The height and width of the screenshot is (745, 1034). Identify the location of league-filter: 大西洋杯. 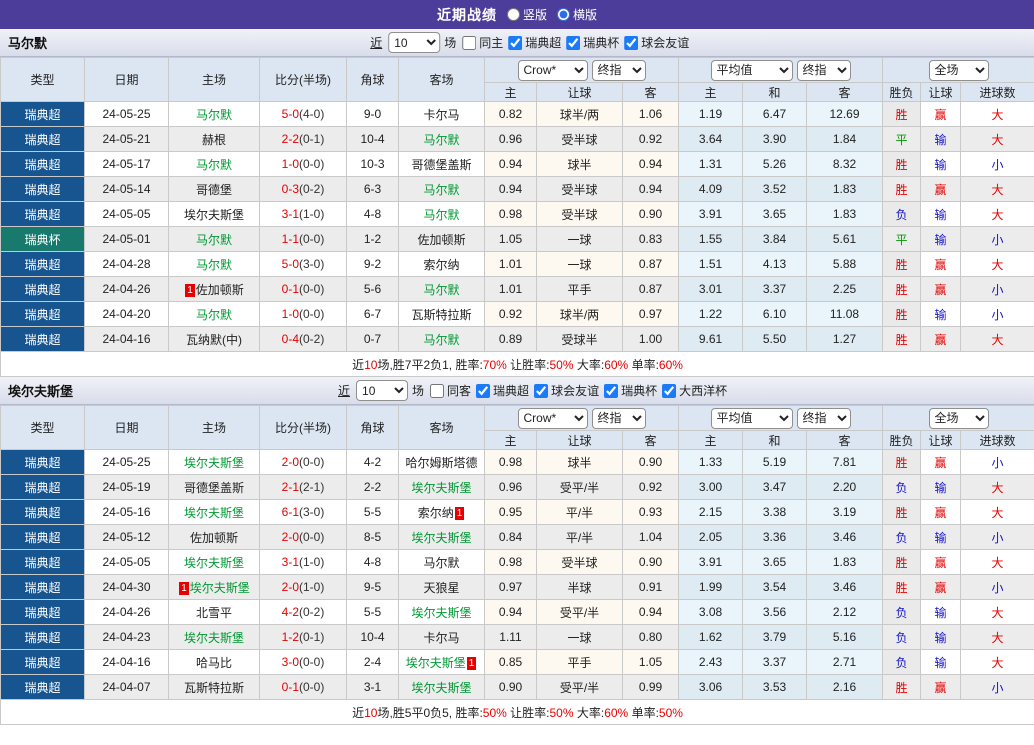
(694, 390).